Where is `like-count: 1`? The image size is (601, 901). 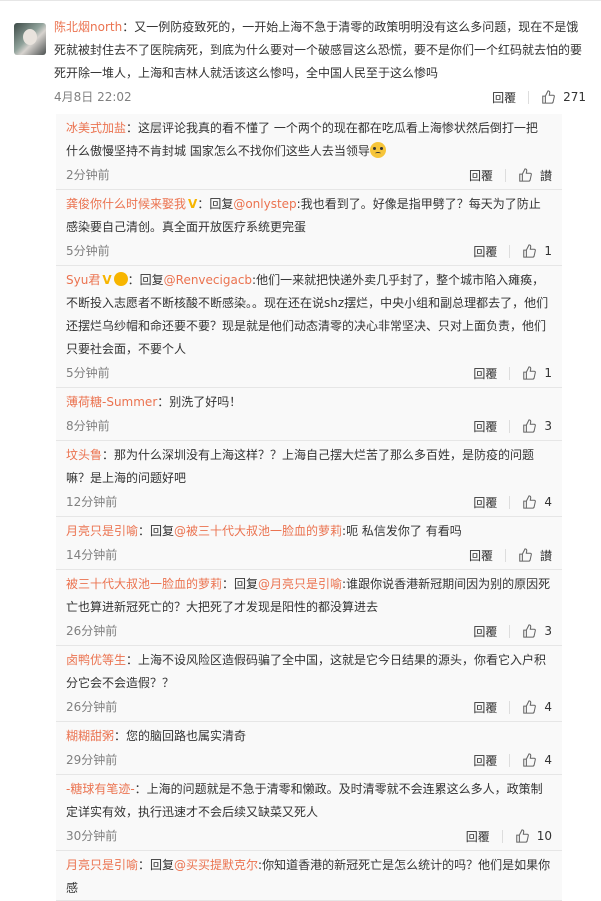 like-count: 1 is located at coordinates (548, 373).